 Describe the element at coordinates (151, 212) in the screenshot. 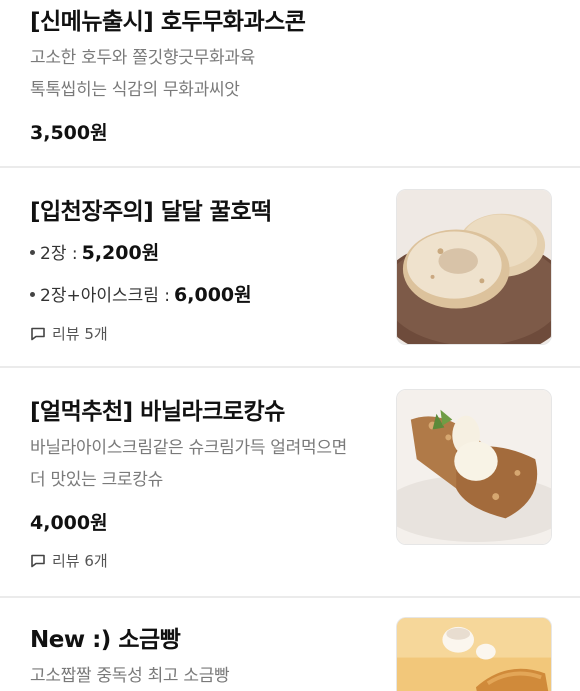

I see `menu-item-title: [입천장주의] 달달 꿀호떡` at that location.